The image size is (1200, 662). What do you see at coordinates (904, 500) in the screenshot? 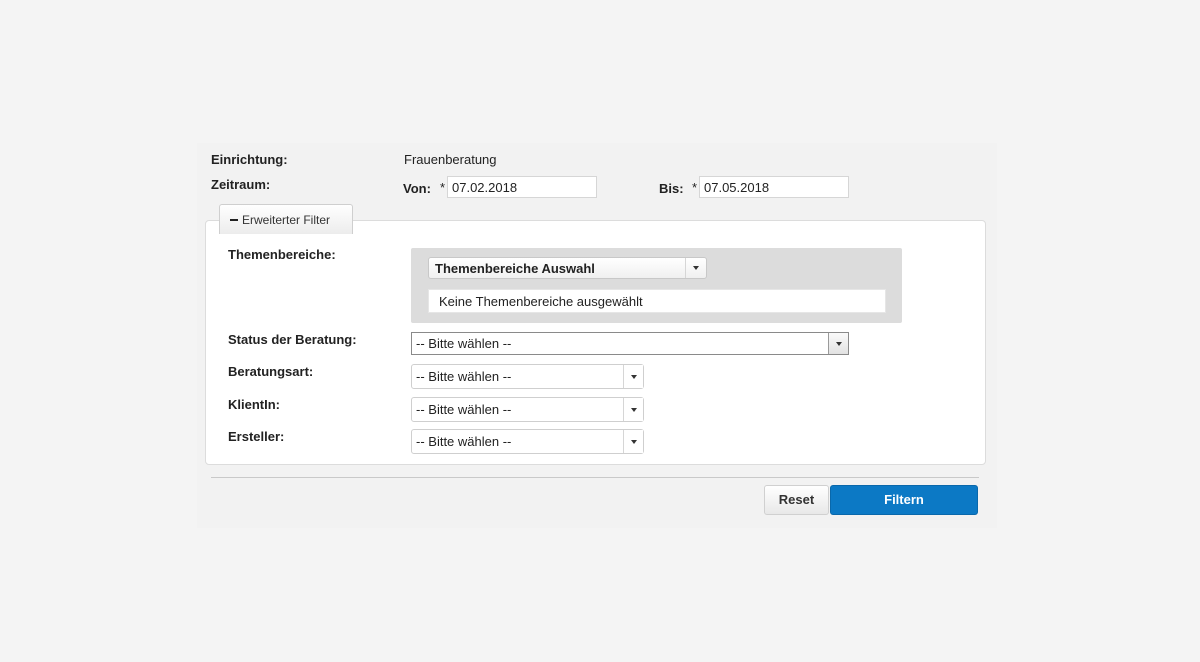
I see `filter-button: Filtern` at bounding box center [904, 500].